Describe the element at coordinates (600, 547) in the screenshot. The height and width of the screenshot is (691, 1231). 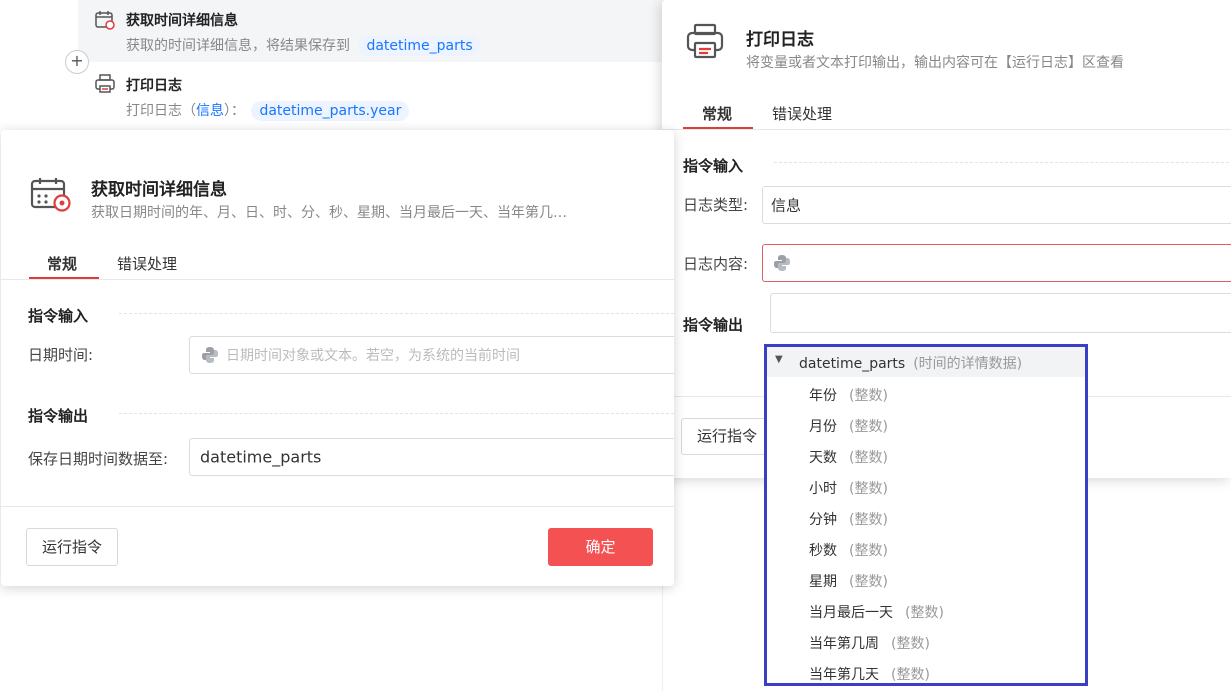
I see `confirm-button: 确定` at that location.